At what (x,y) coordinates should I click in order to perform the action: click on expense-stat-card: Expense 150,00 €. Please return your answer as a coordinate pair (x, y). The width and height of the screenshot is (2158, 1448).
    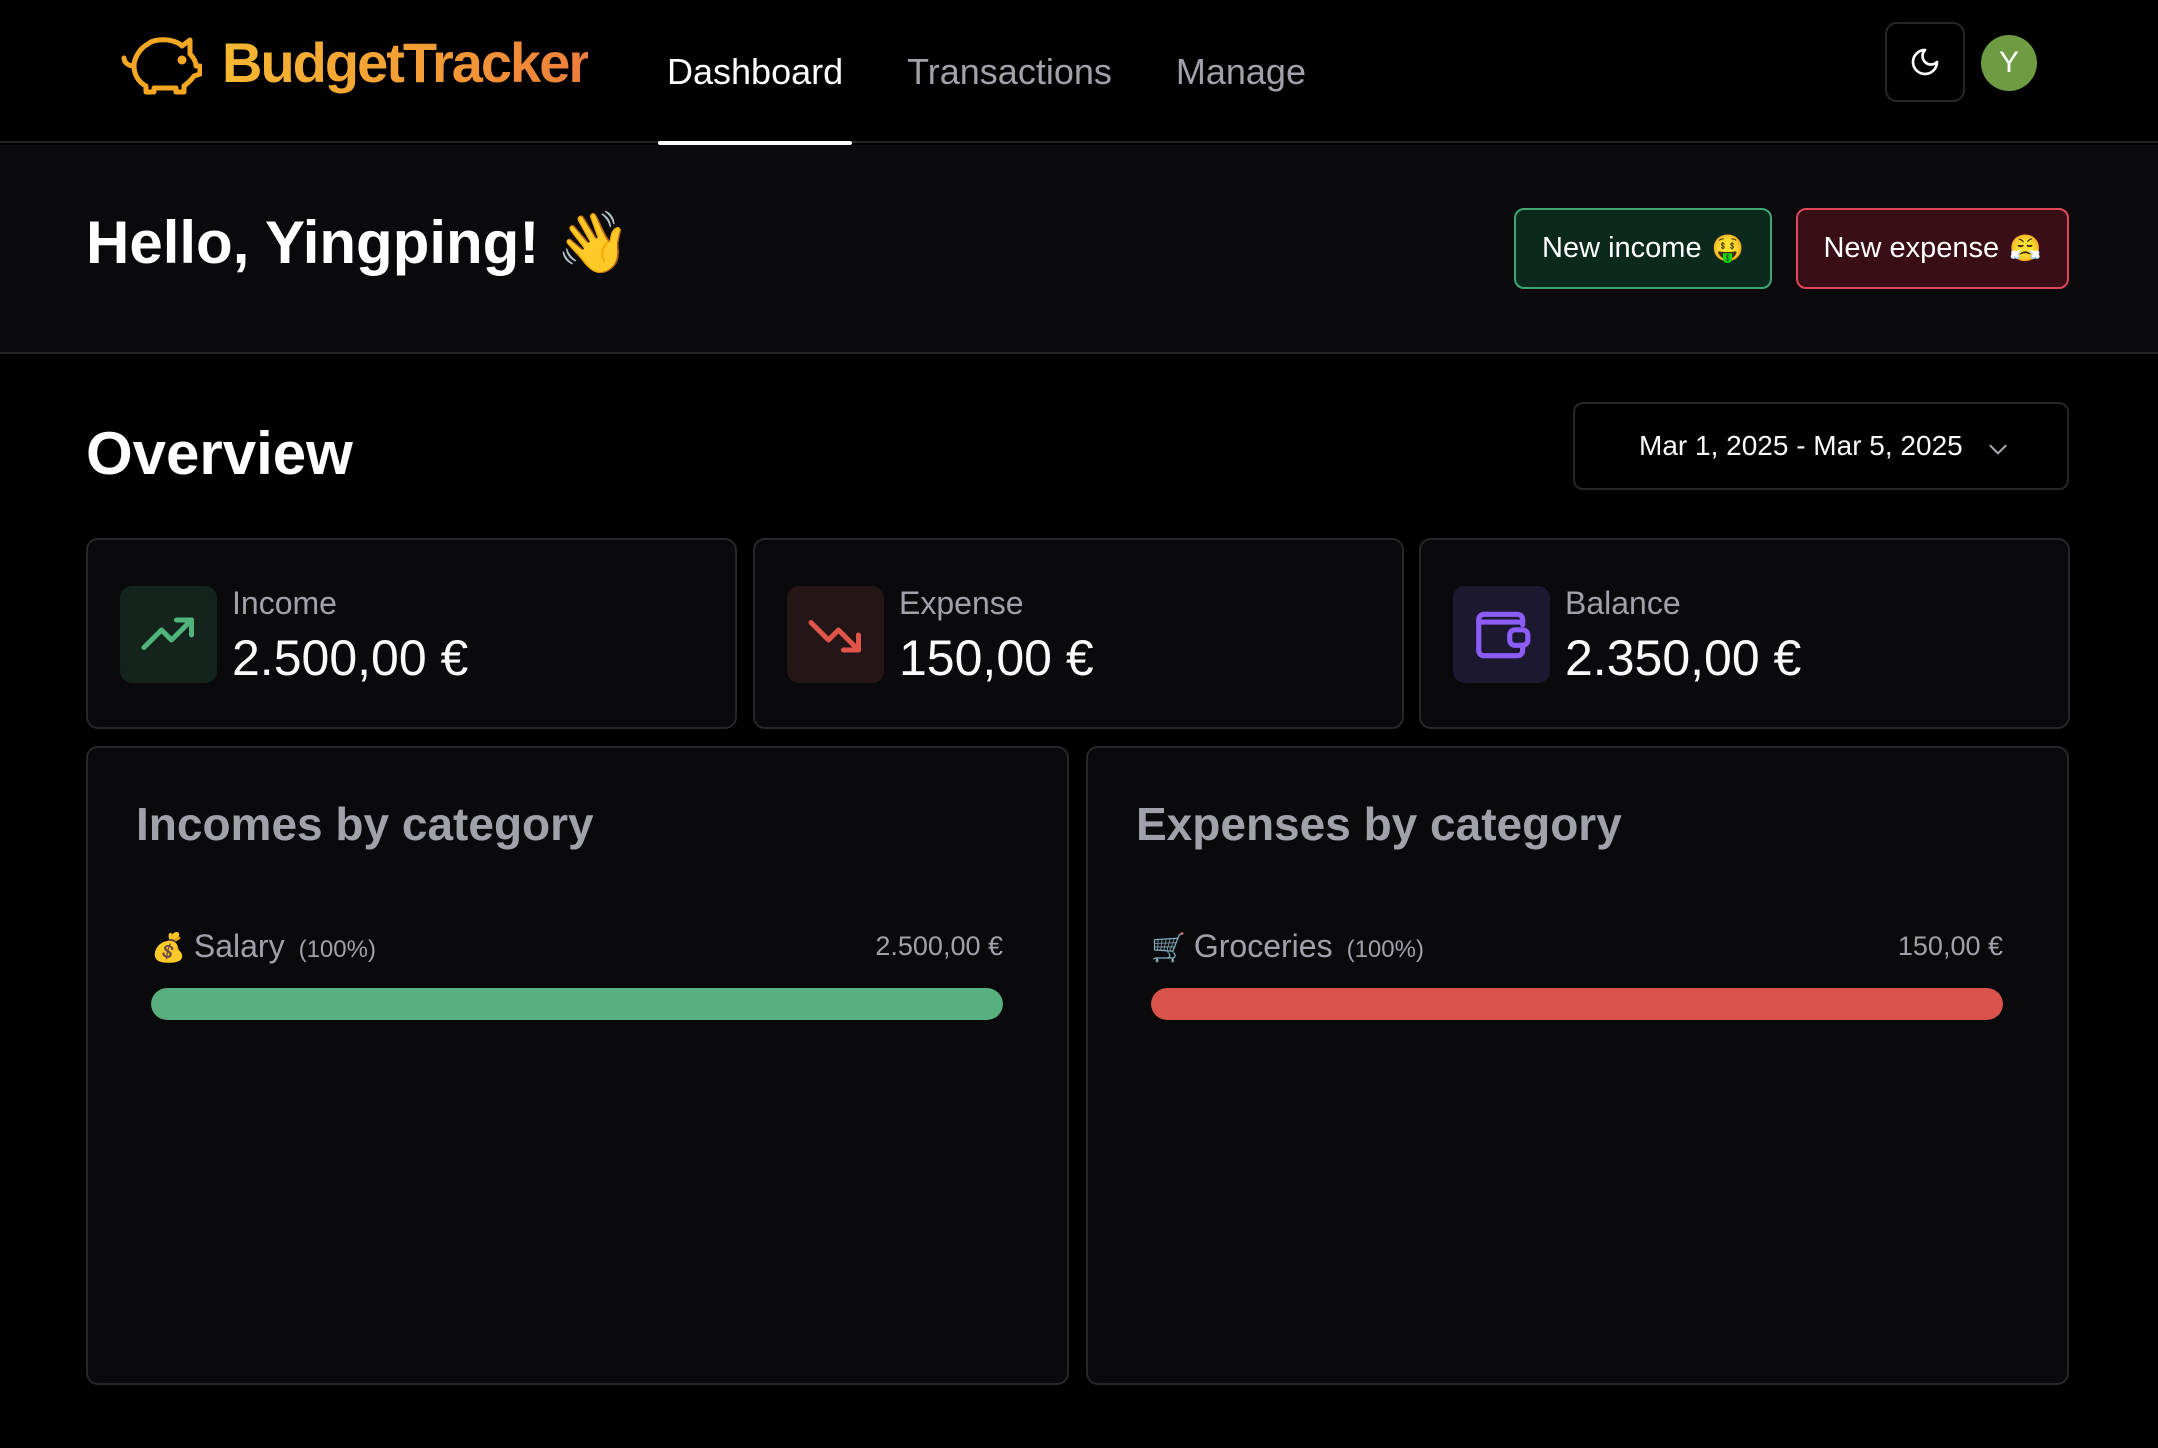
    Looking at the image, I should click on (1078, 633).